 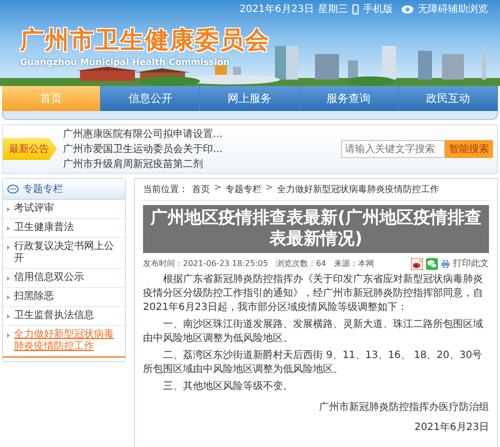 What do you see at coordinates (64, 209) in the screenshot?
I see `sidebar-item: 考试评审` at bounding box center [64, 209].